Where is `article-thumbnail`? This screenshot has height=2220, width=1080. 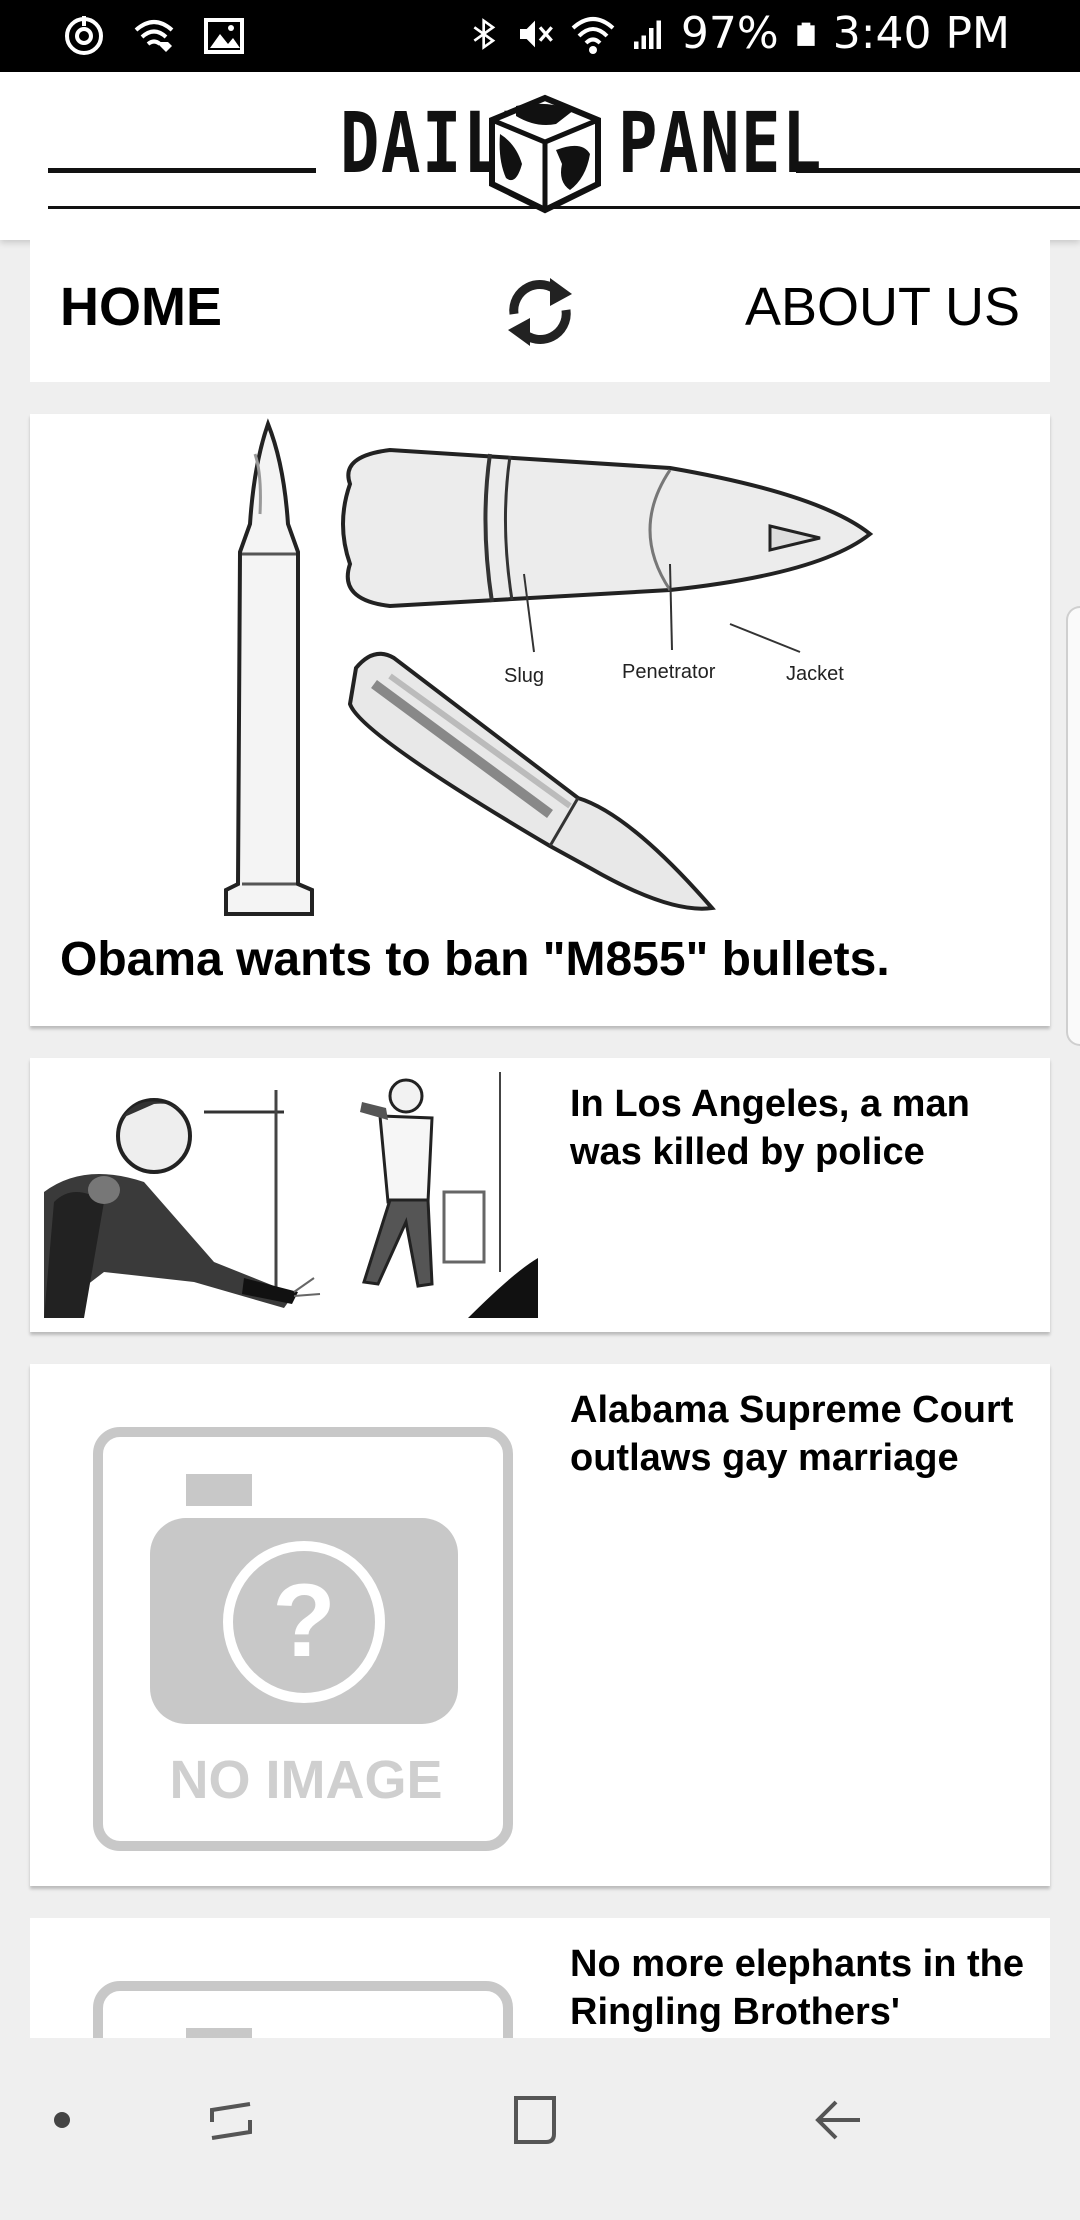
article-thumbnail is located at coordinates (291, 1195).